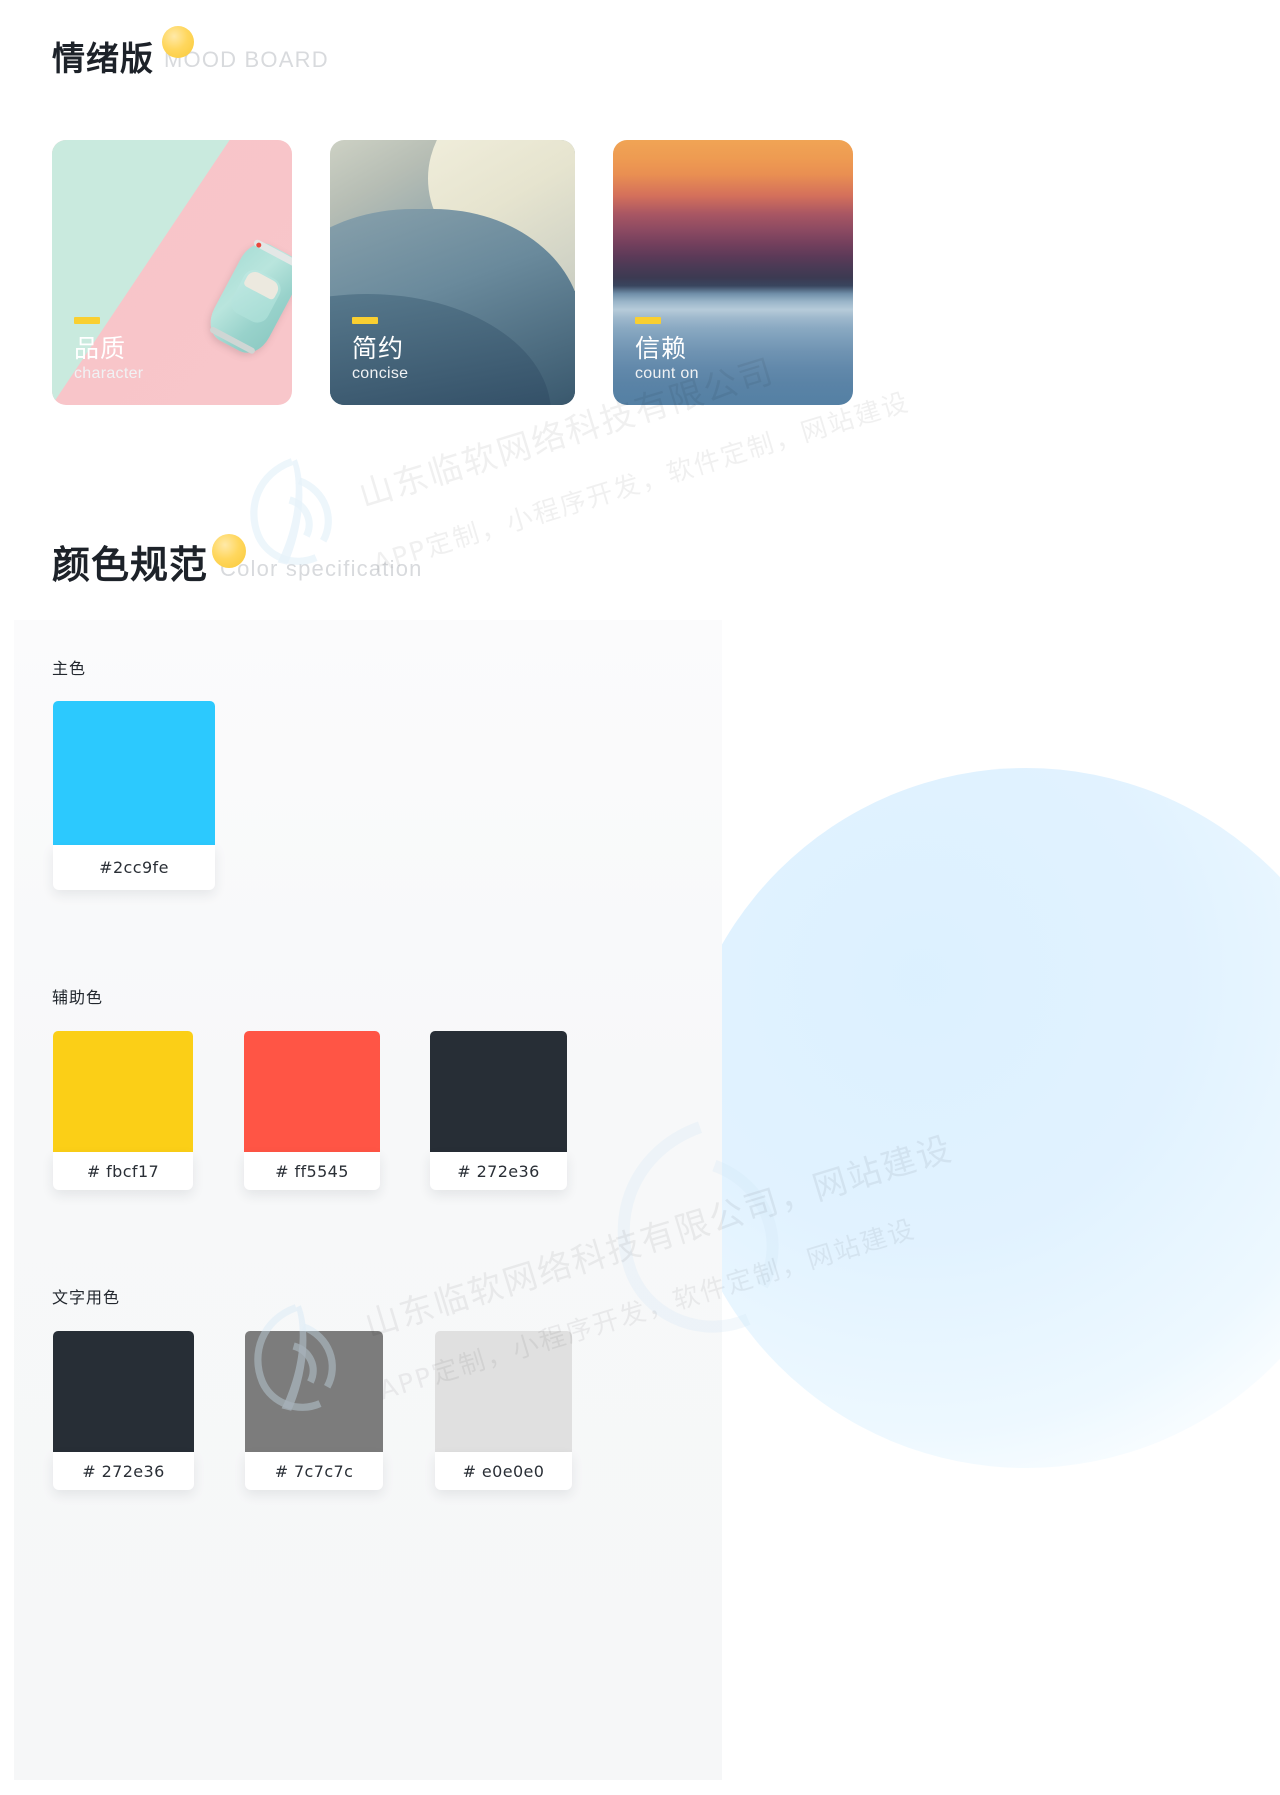 The image size is (1280, 1795). I want to click on swatch-hex-label: #2cc9fe, so click(134, 867).